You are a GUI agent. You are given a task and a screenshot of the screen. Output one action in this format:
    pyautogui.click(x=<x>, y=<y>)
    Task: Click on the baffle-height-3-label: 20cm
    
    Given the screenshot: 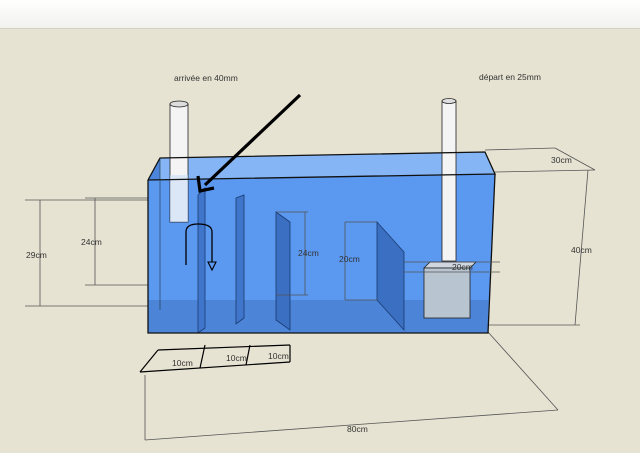 What is the action you would take?
    pyautogui.click(x=349, y=259)
    